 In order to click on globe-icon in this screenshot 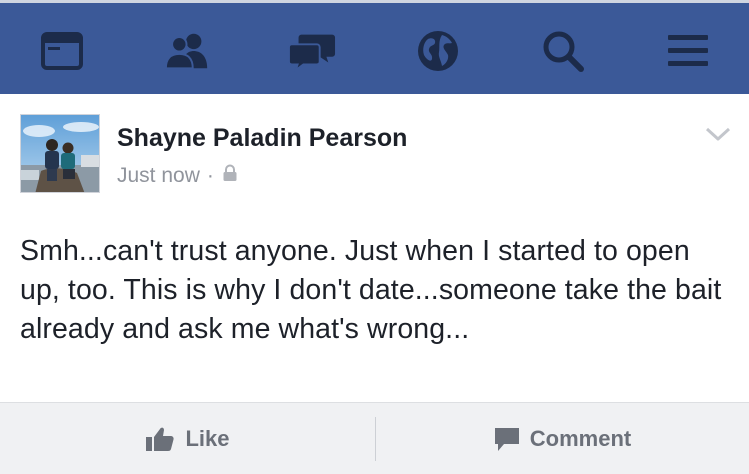, I will do `click(438, 51)`.